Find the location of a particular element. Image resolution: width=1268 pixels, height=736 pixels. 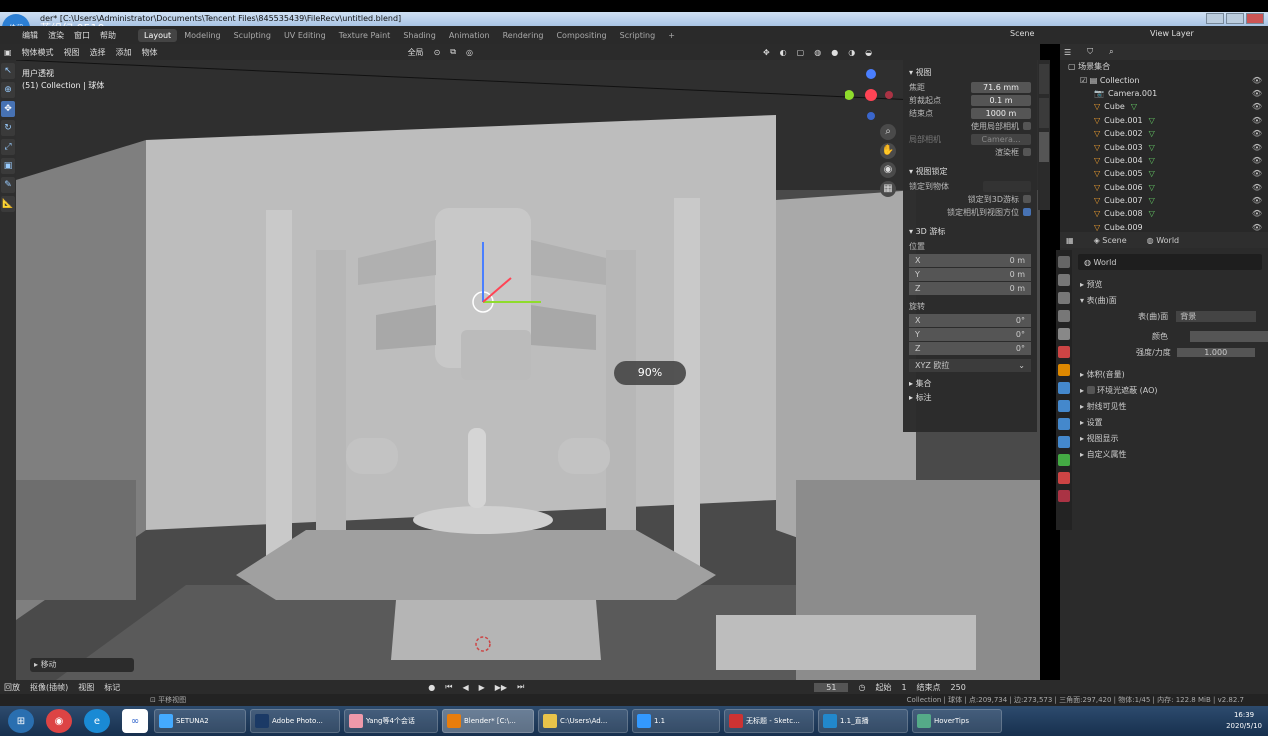

gizmo-neg-x-icon is located at coordinates (889, 95).